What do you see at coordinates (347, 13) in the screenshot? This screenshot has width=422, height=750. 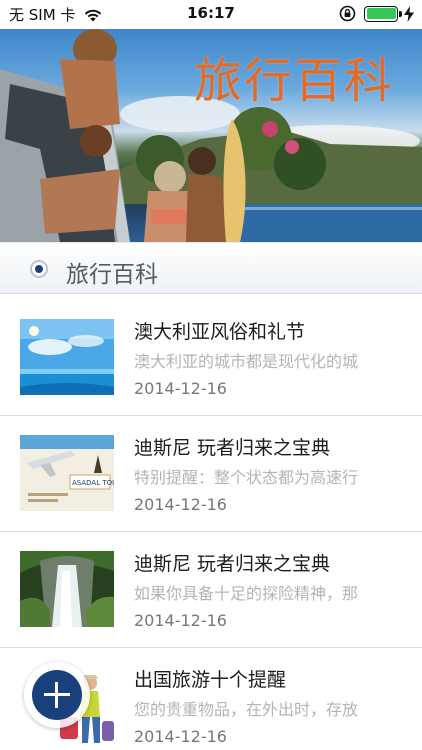 I see `rotation-lock-icon` at bounding box center [347, 13].